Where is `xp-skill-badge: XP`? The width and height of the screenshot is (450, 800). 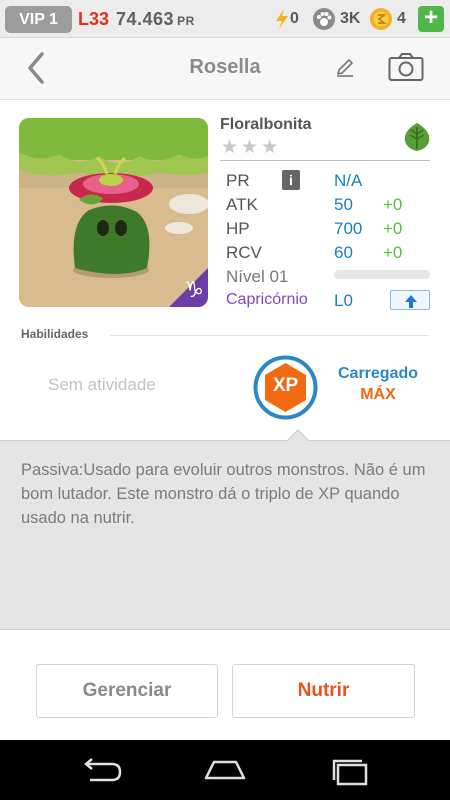
xp-skill-badge: XP is located at coordinates (285, 387).